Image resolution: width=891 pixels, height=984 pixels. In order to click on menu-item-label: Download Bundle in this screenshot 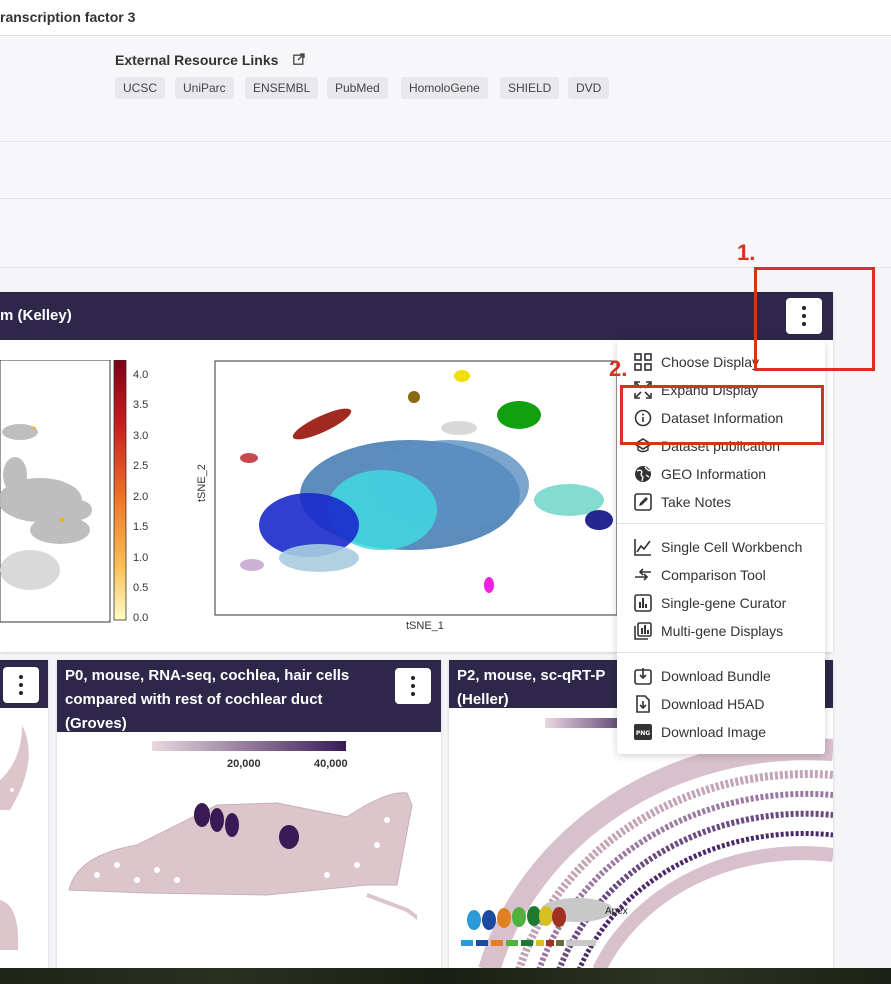, I will do `click(716, 676)`.